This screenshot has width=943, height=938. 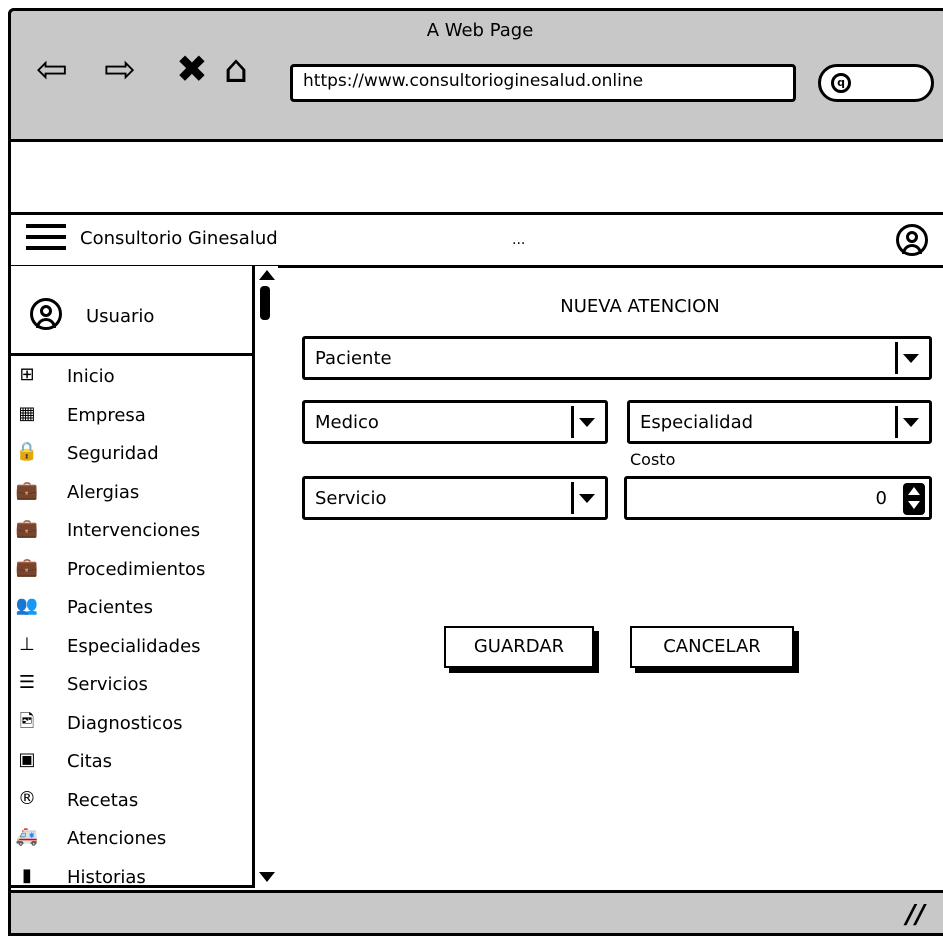 What do you see at coordinates (519, 647) in the screenshot?
I see `save-button: GUARDAR` at bounding box center [519, 647].